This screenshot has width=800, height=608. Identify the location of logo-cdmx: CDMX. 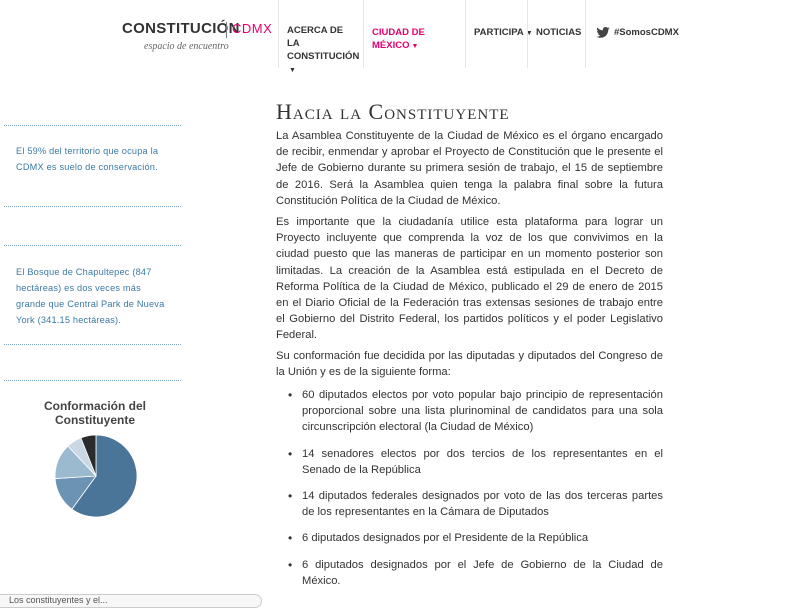
(252, 28).